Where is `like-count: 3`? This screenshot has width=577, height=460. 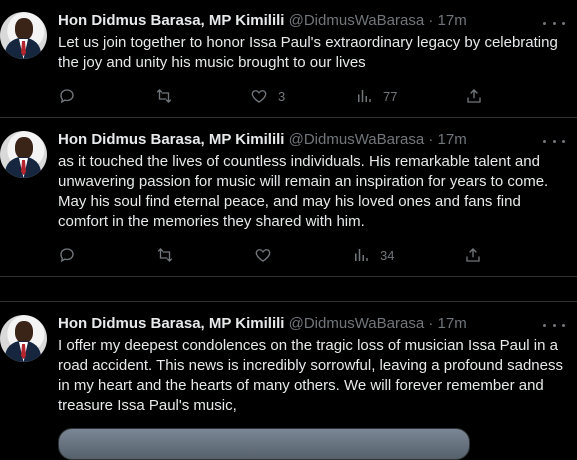
like-count: 3 is located at coordinates (282, 96).